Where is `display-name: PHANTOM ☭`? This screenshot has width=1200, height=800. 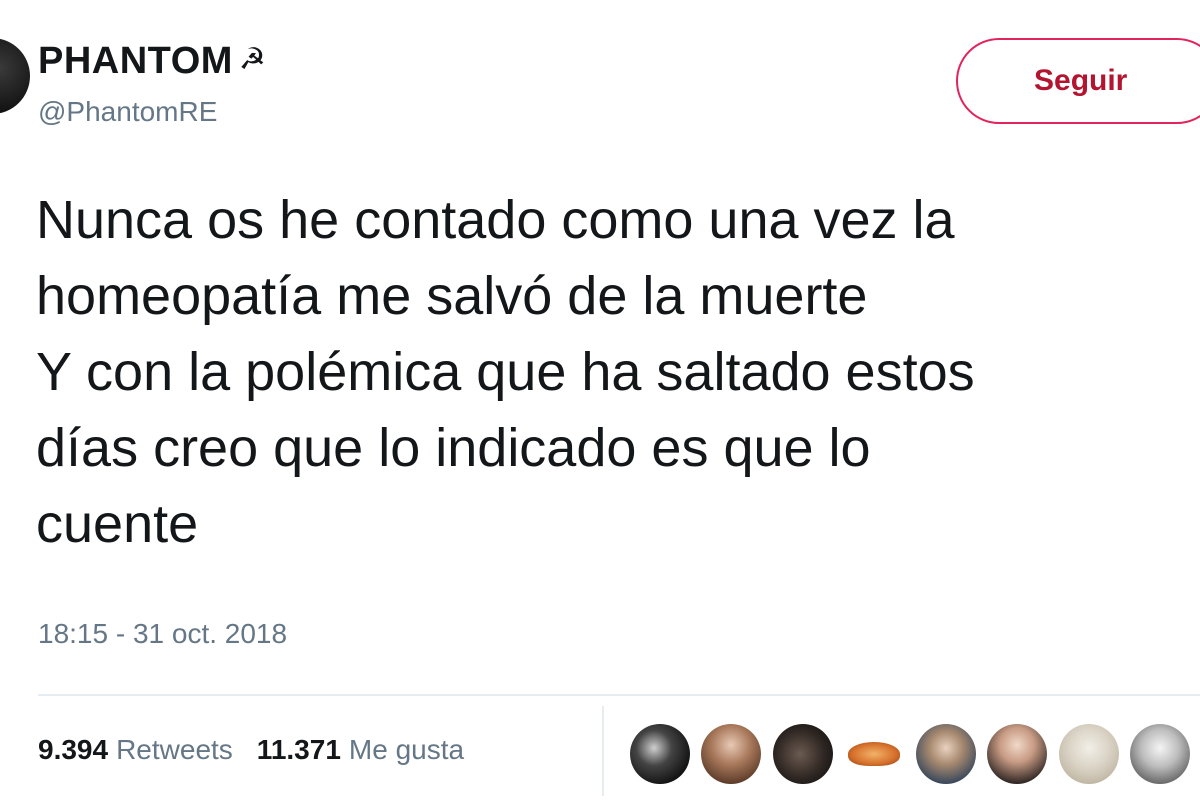 display-name: PHANTOM ☭ is located at coordinates (152, 61).